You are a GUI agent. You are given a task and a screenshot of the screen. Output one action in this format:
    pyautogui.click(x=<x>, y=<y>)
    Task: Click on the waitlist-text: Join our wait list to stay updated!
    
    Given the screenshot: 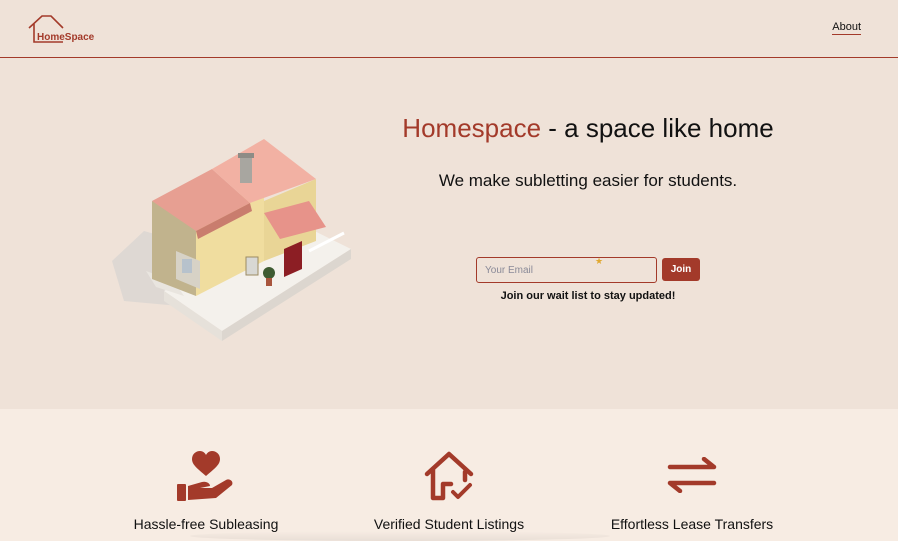 What is the action you would take?
    pyautogui.click(x=588, y=296)
    